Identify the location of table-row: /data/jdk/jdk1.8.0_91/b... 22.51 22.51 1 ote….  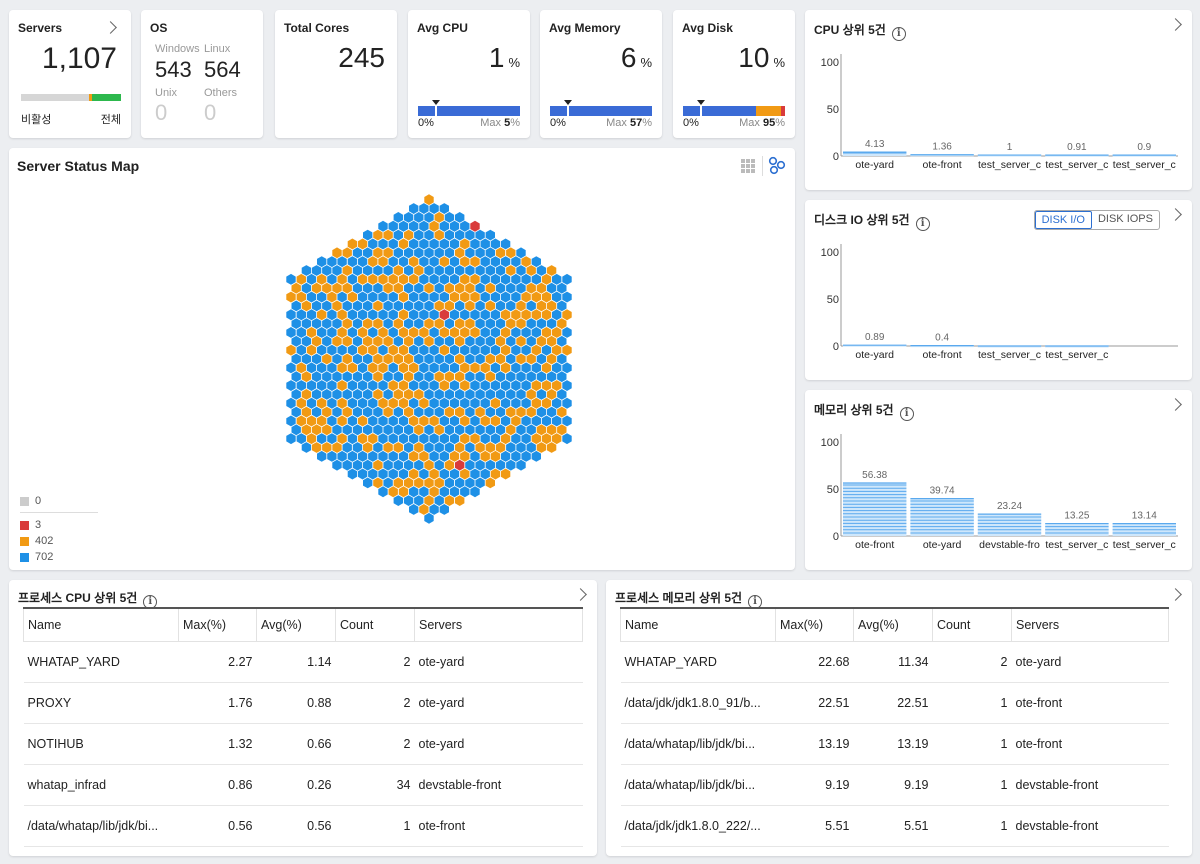
(894, 703).